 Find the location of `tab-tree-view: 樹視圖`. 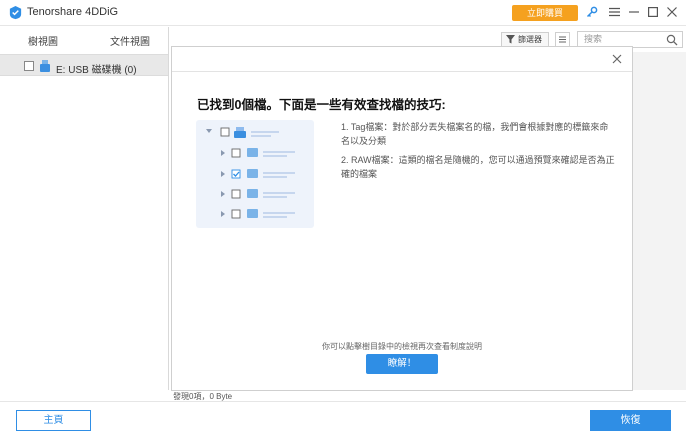

tab-tree-view: 樹視圖 is located at coordinates (43, 40).